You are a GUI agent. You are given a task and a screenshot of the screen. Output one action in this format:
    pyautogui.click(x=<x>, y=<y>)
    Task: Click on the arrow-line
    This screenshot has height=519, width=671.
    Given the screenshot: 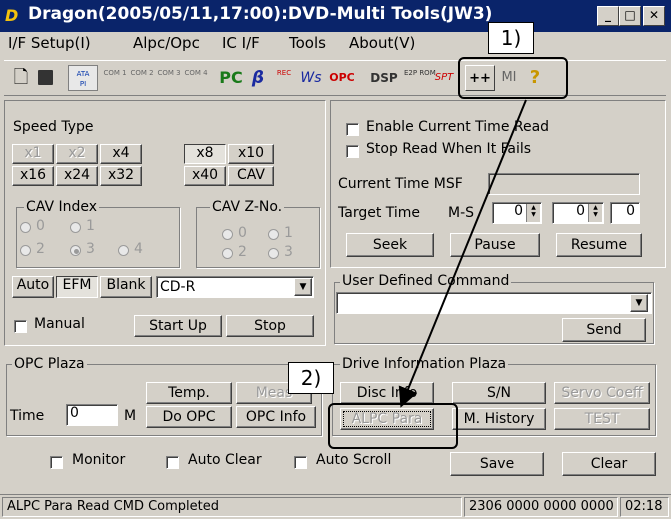 What is the action you would take?
    pyautogui.click(x=462, y=253)
    